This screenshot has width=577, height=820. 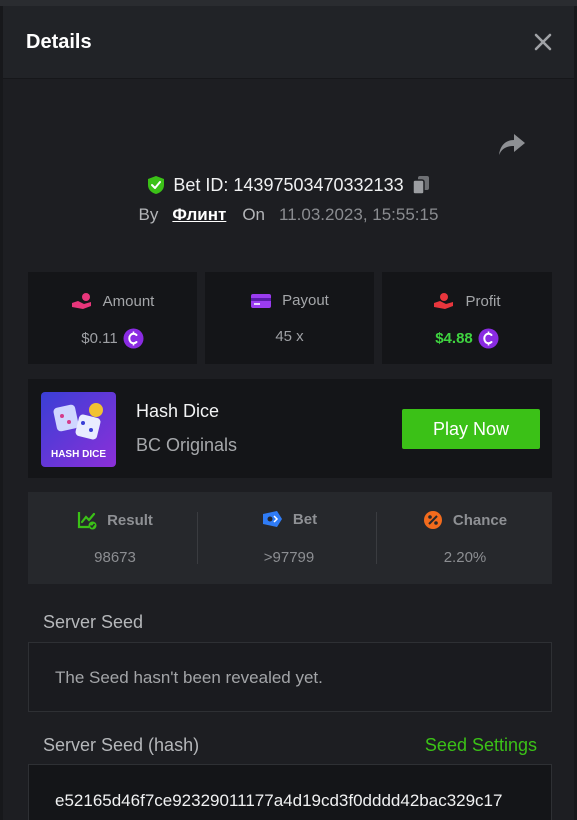 I want to click on bet-id-row: Bet ID: 14397503470332133, so click(x=288, y=185).